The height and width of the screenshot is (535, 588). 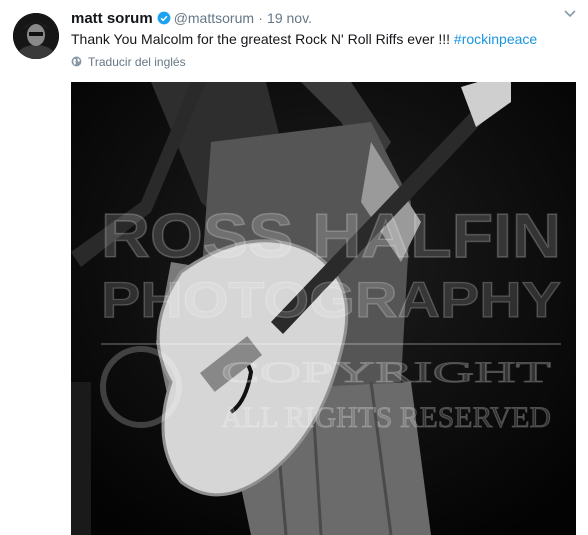 What do you see at coordinates (164, 18) in the screenshot?
I see `verified-badge-icon` at bounding box center [164, 18].